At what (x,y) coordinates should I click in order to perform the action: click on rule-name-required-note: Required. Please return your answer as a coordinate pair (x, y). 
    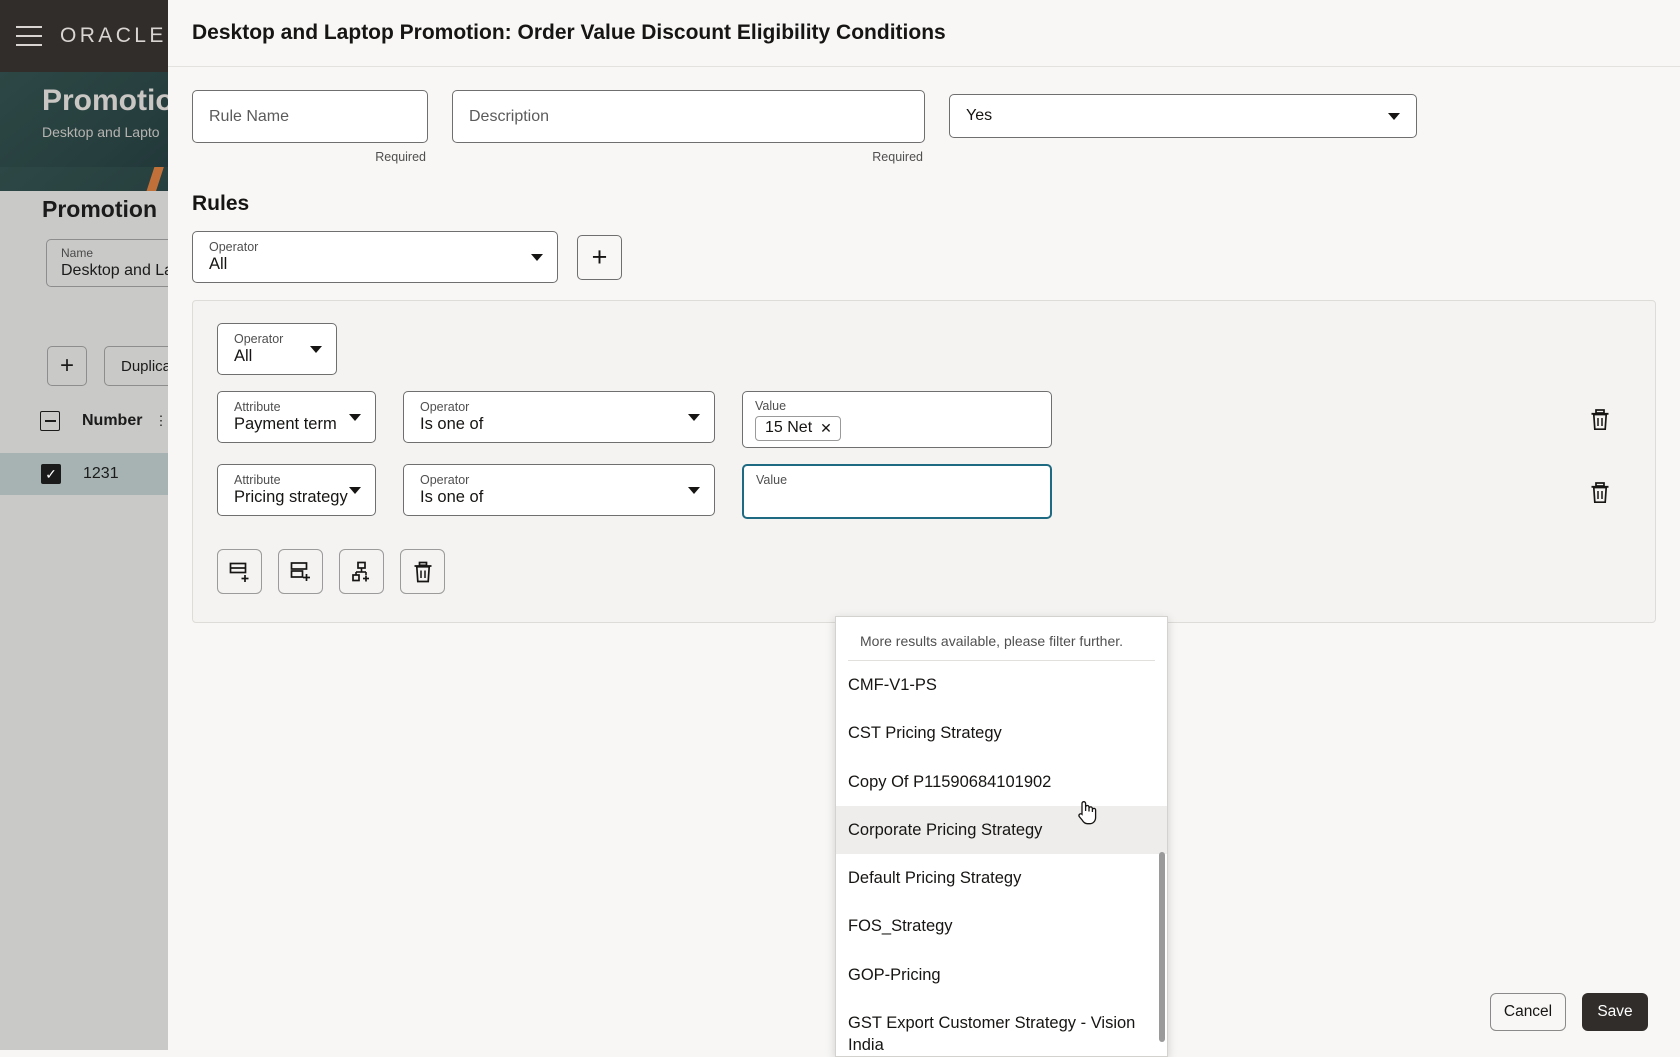
    Looking at the image, I should click on (400, 157).